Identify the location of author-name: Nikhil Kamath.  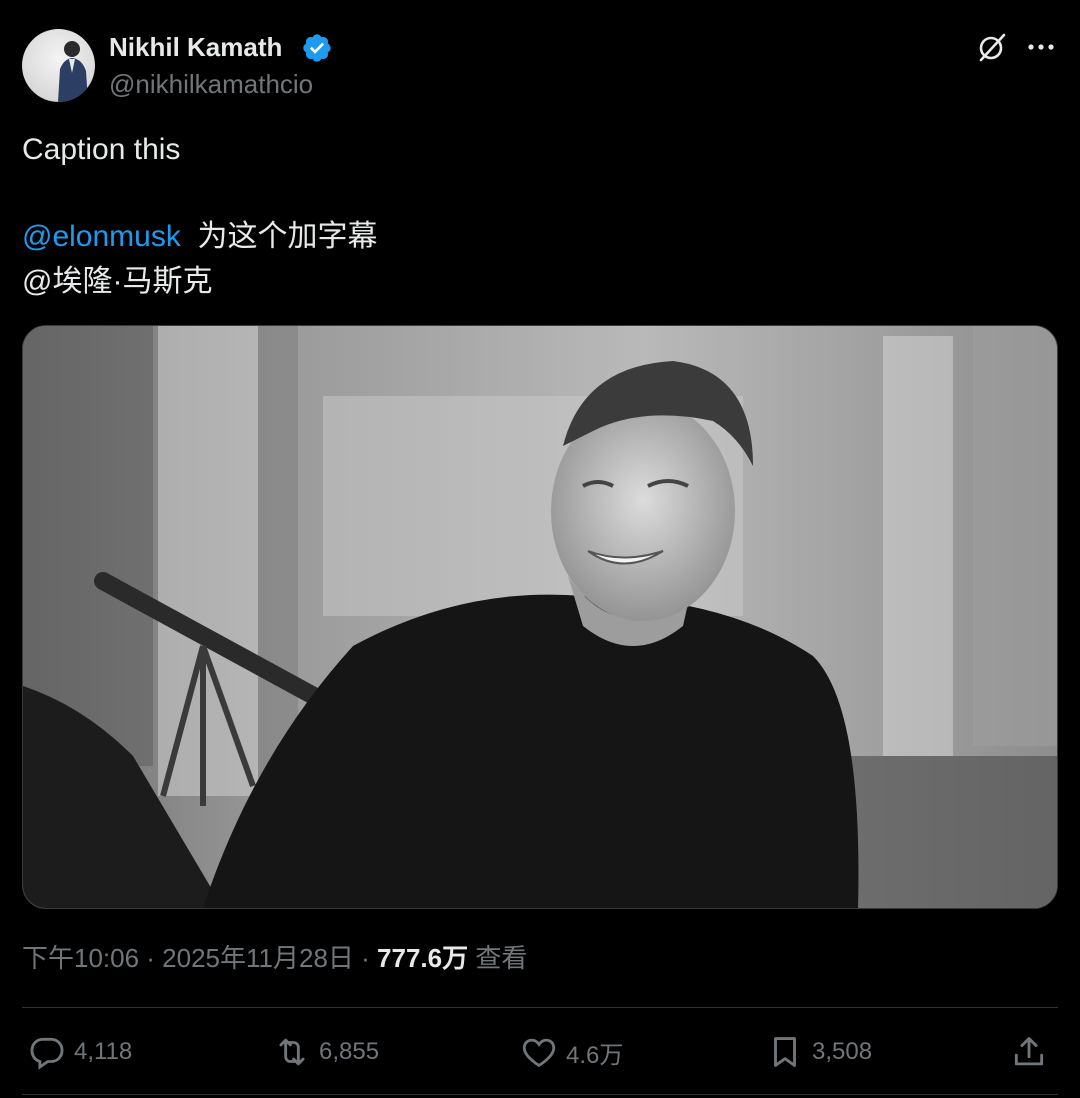
(195, 47).